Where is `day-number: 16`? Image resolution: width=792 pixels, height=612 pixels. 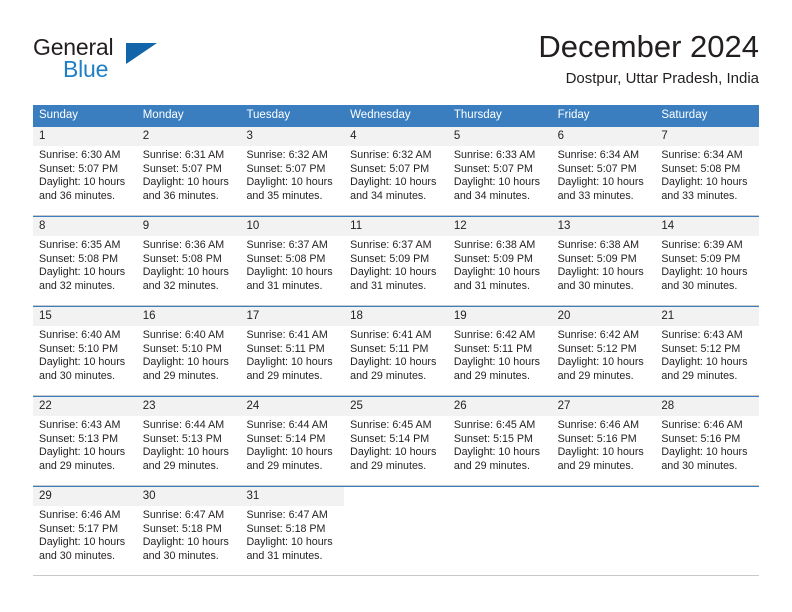 day-number: 16 is located at coordinates (188, 316).